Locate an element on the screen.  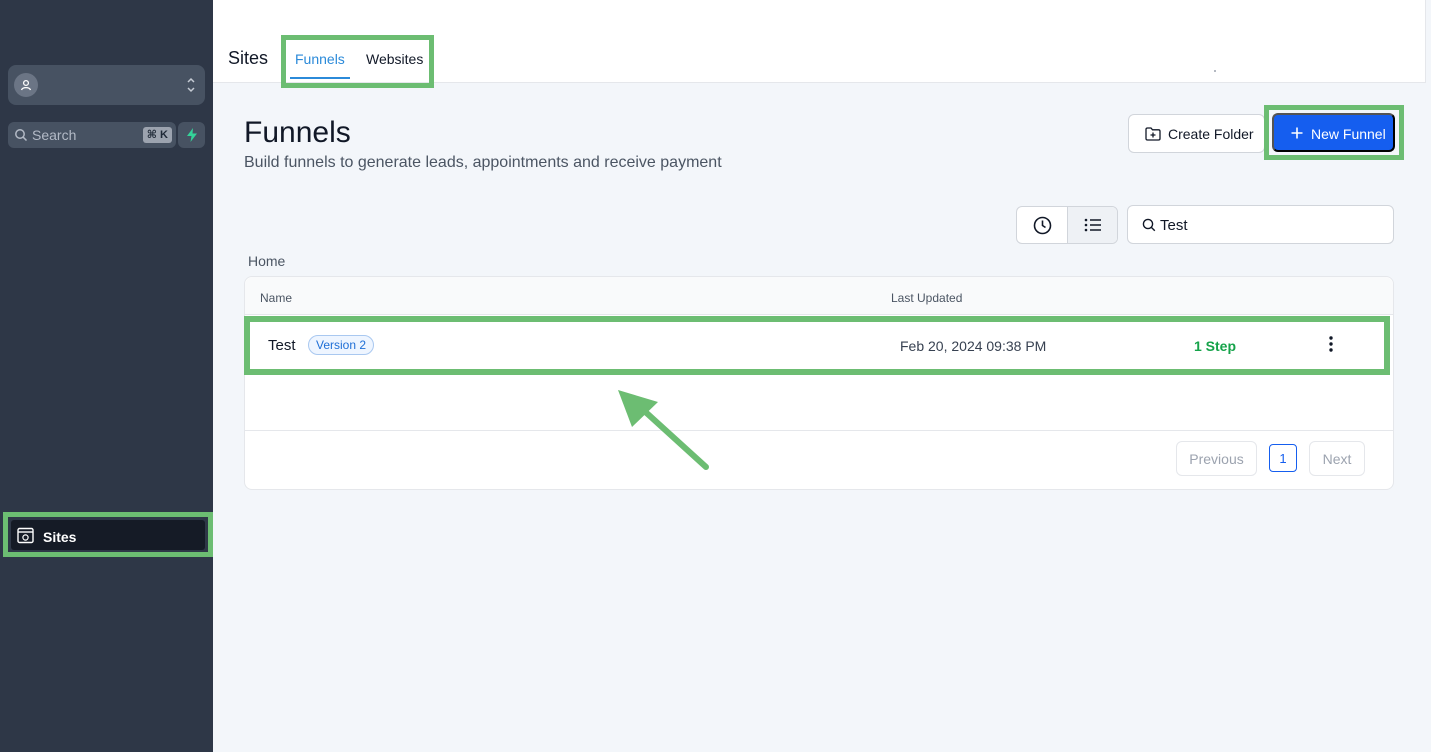
list-view-button is located at coordinates (1092, 225).